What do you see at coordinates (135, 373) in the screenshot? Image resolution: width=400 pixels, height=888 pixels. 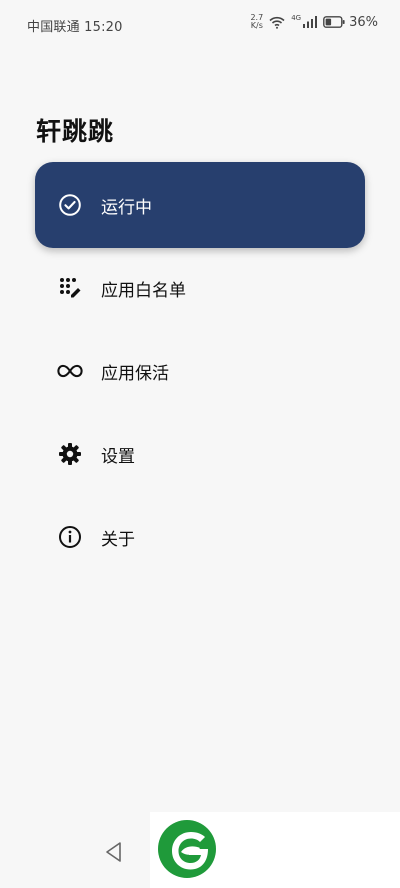 I see `menu-item-label: 应用保活` at bounding box center [135, 373].